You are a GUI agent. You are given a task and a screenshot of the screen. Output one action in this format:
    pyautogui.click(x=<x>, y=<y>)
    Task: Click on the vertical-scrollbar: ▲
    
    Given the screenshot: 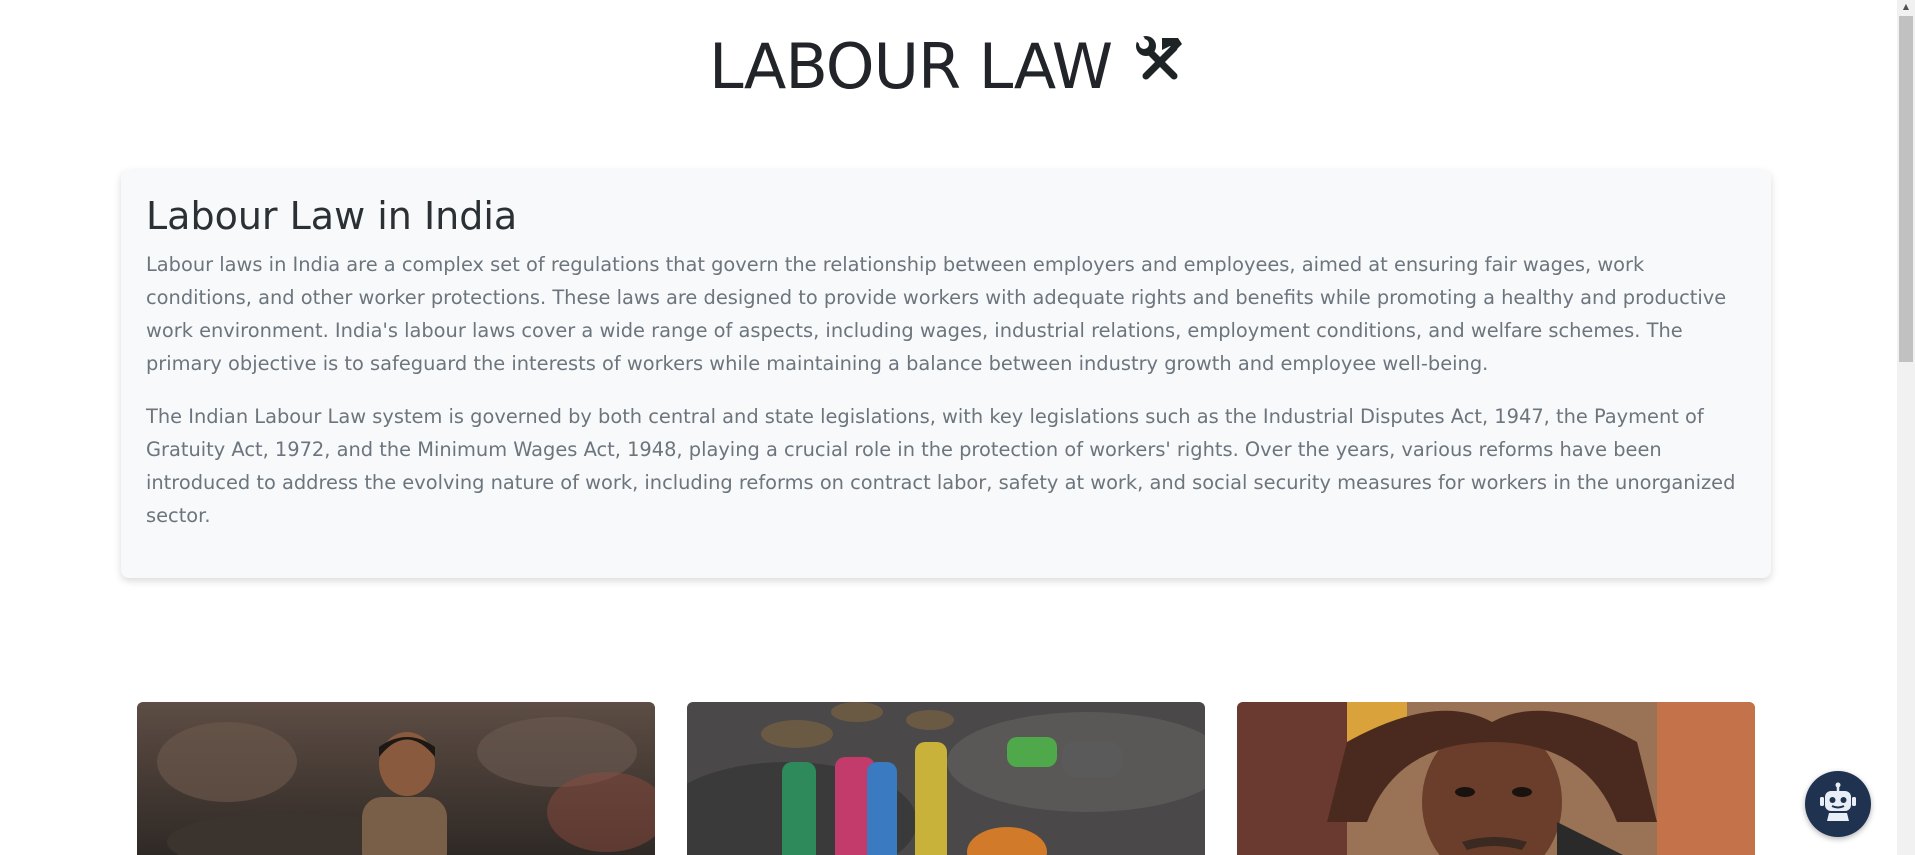 What is the action you would take?
    pyautogui.click(x=1906, y=427)
    